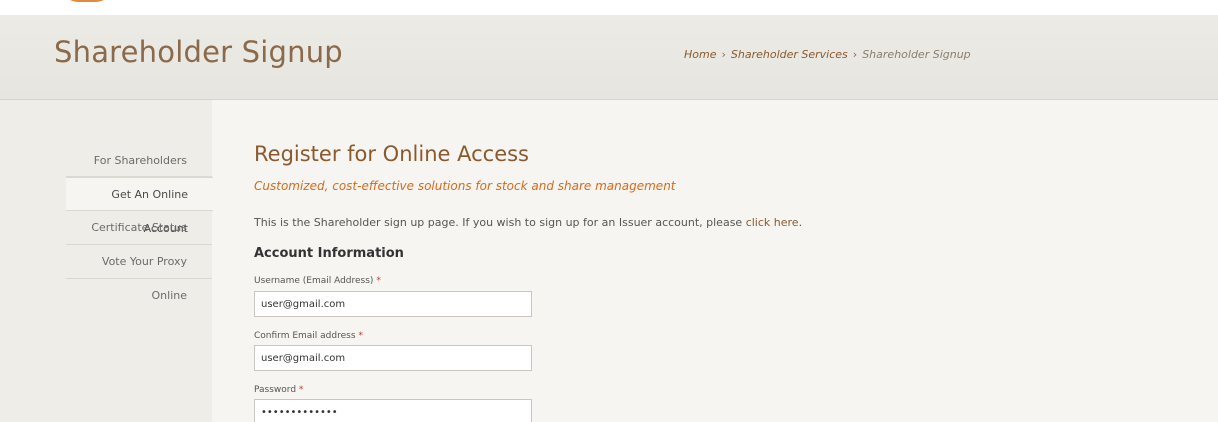 The height and width of the screenshot is (422, 1218). I want to click on confirm-email-label-text: Confirm Email address, so click(305, 336).